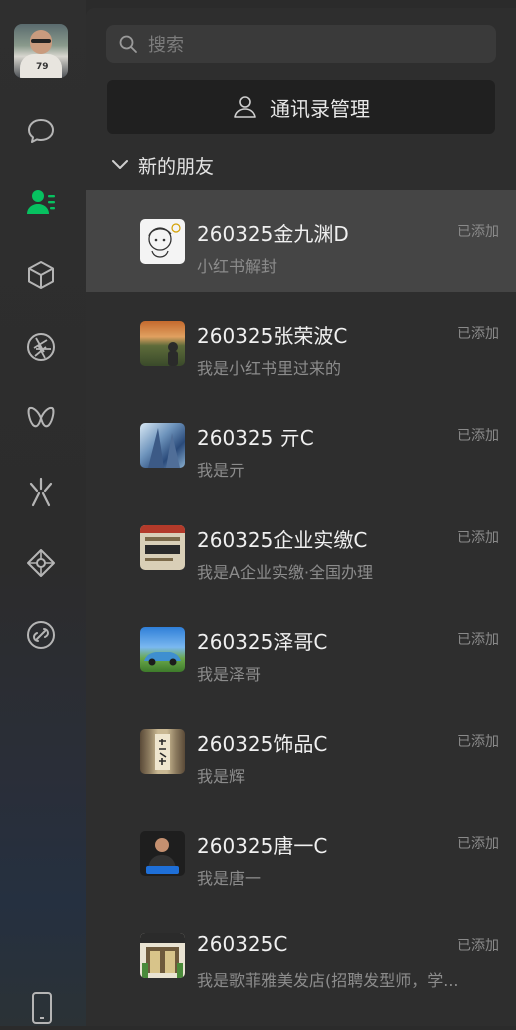 Image resolution: width=516 pixels, height=1030 pixels. What do you see at coordinates (301, 955) in the screenshot?
I see `list-item: 260325C 我是歌菲雅美发店(招聘发型师，学... 已添加` at bounding box center [301, 955].